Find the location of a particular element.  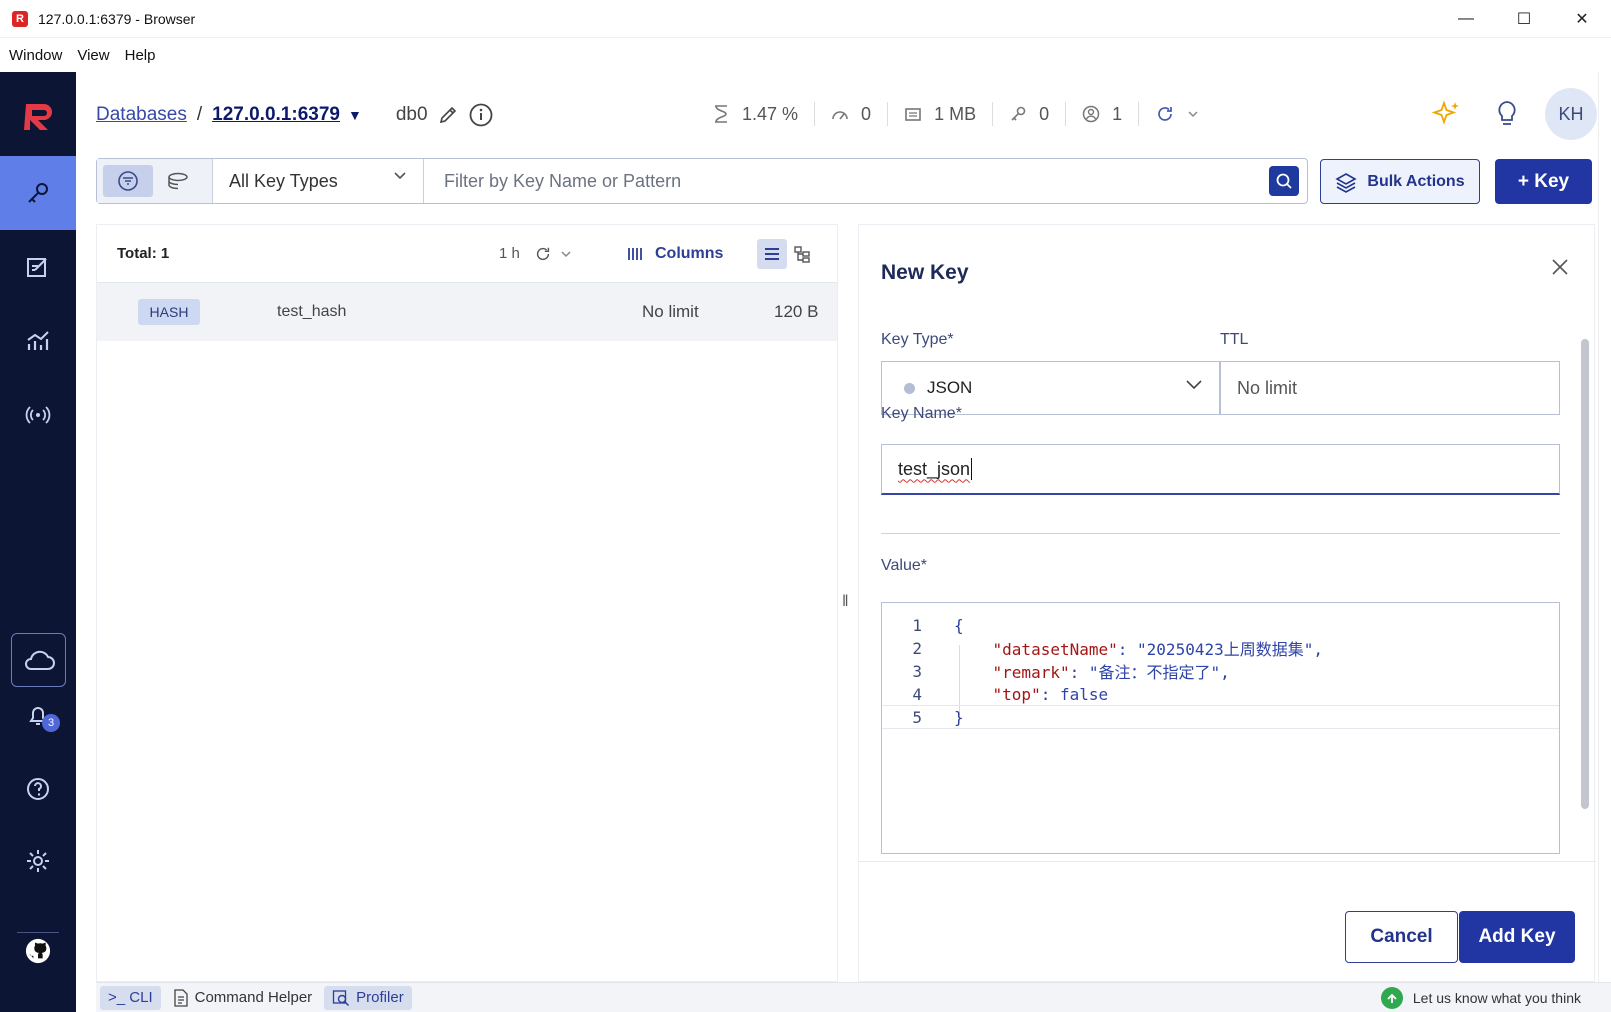

line-number: 1 is located at coordinates (917, 625).